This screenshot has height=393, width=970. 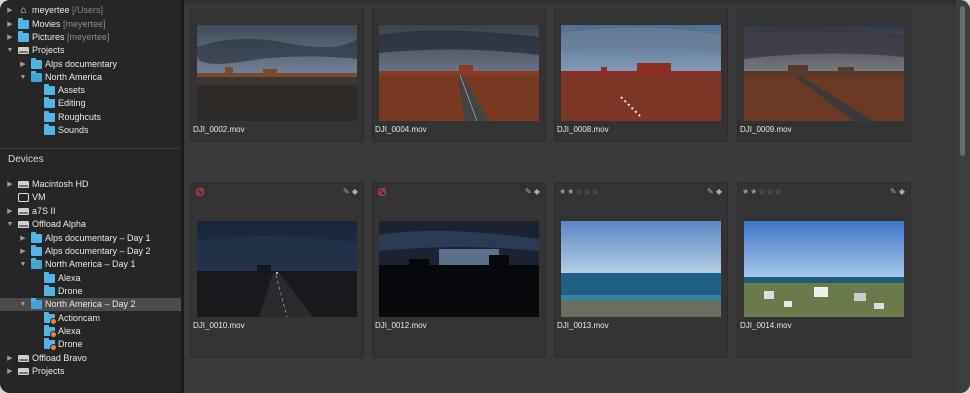 I want to click on clip-card: DJI_0004.mov, so click(x=459, y=71).